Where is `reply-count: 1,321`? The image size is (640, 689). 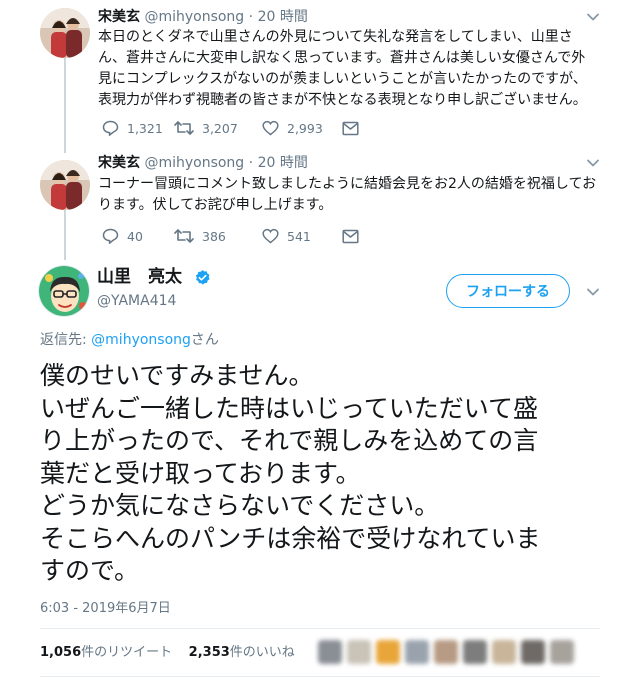 reply-count: 1,321 is located at coordinates (145, 128).